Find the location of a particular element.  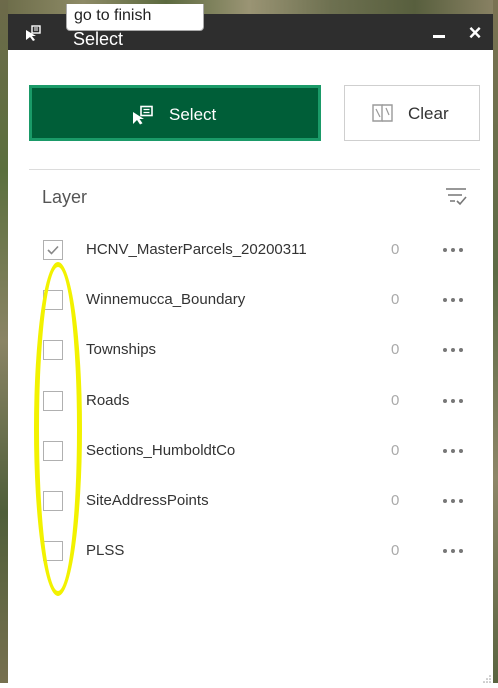

layer-name: Sections_HumboldtCo is located at coordinates (161, 450).